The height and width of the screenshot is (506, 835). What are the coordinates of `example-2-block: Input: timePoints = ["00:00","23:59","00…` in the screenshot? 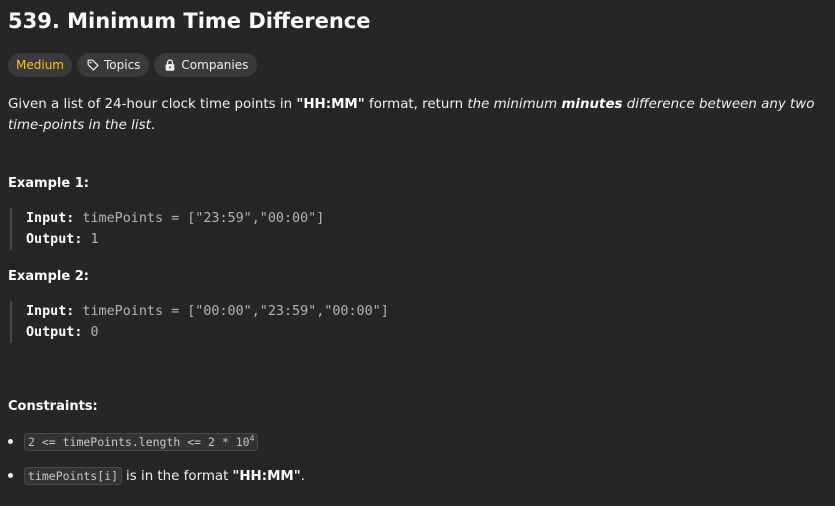 It's located at (199, 322).